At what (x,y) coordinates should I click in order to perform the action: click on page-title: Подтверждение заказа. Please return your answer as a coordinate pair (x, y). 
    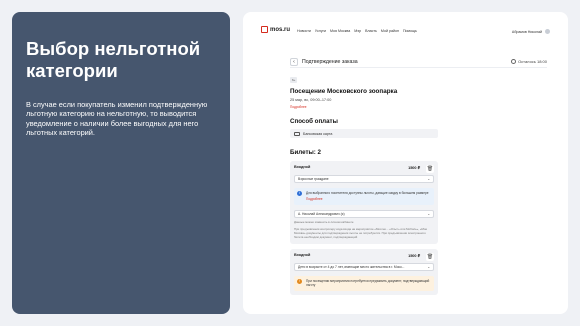
    Looking at the image, I should click on (330, 61).